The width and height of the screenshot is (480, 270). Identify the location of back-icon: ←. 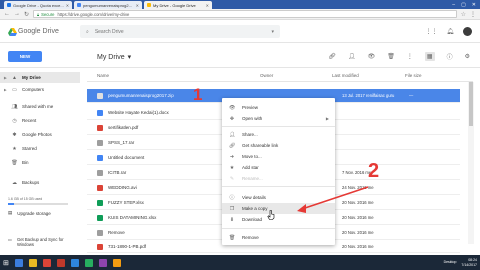
(7, 14).